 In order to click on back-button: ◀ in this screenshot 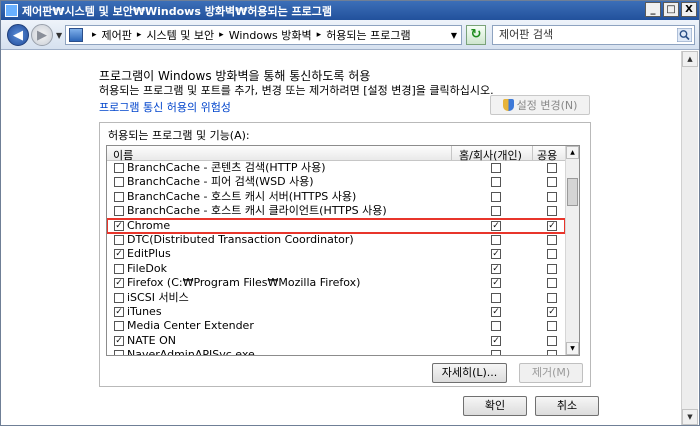, I will do `click(18, 35)`.